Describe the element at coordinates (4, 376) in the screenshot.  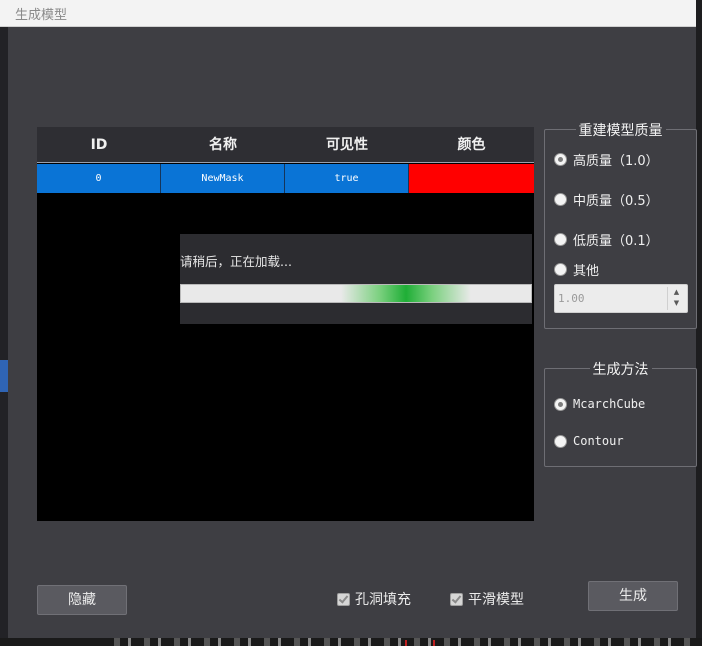
I see `background-window-highlight` at that location.